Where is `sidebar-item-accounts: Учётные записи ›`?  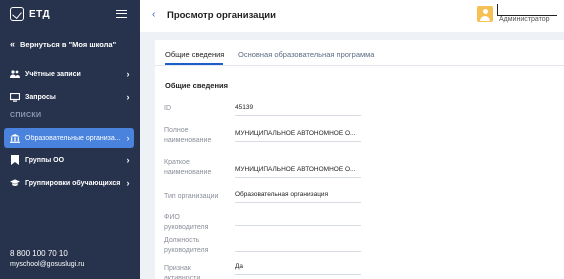
sidebar-item-accounts: Учётные записи › is located at coordinates (69, 74).